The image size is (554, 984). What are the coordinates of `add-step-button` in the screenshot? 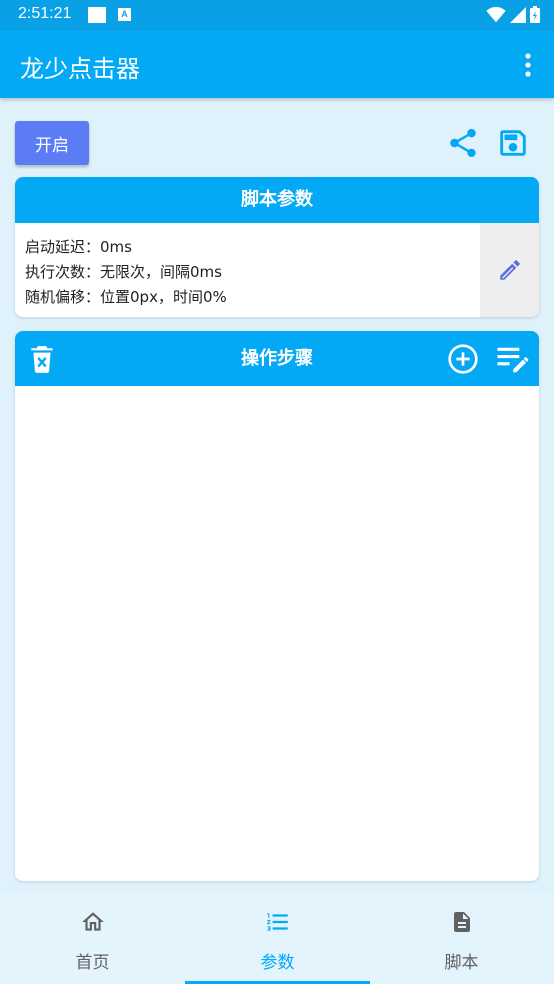 It's located at (463, 358).